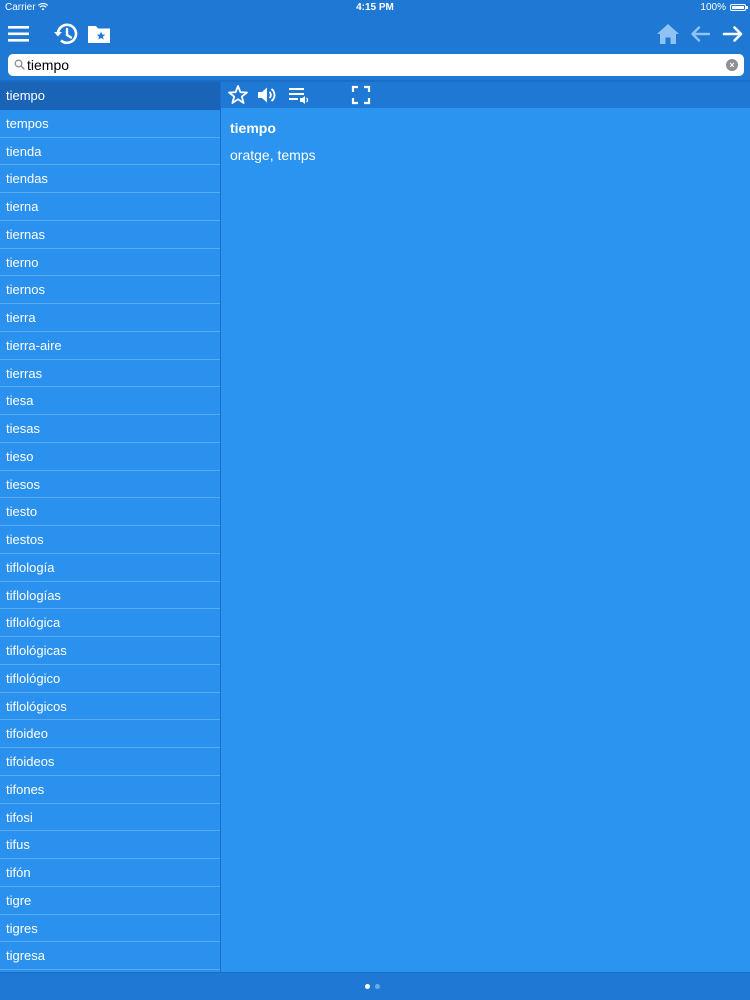  What do you see at coordinates (110, 96) in the screenshot?
I see `word-list-item: tiempo` at bounding box center [110, 96].